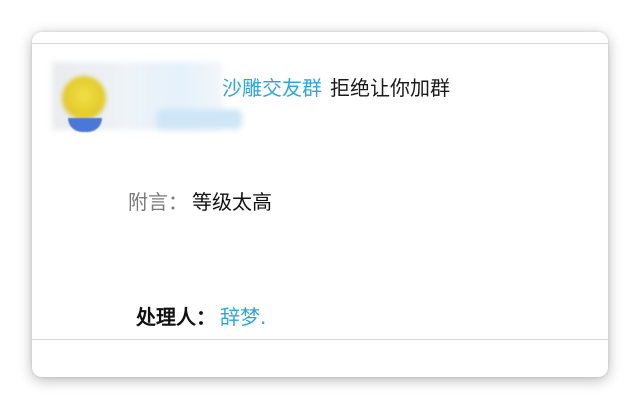 The height and width of the screenshot is (409, 640). I want to click on handler-label: 处理人：, so click(176, 317).